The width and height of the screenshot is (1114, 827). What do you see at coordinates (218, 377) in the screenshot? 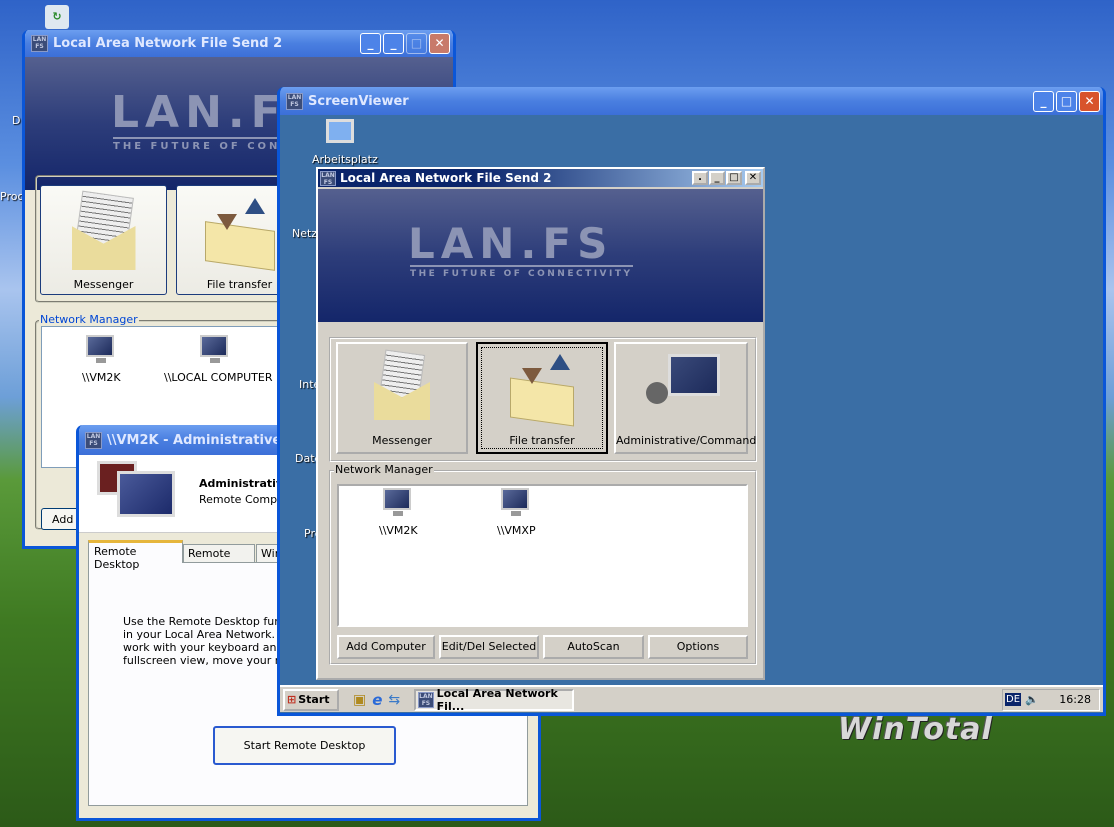
I see `computer-label: \\LOCAL COMPUTER` at bounding box center [218, 377].